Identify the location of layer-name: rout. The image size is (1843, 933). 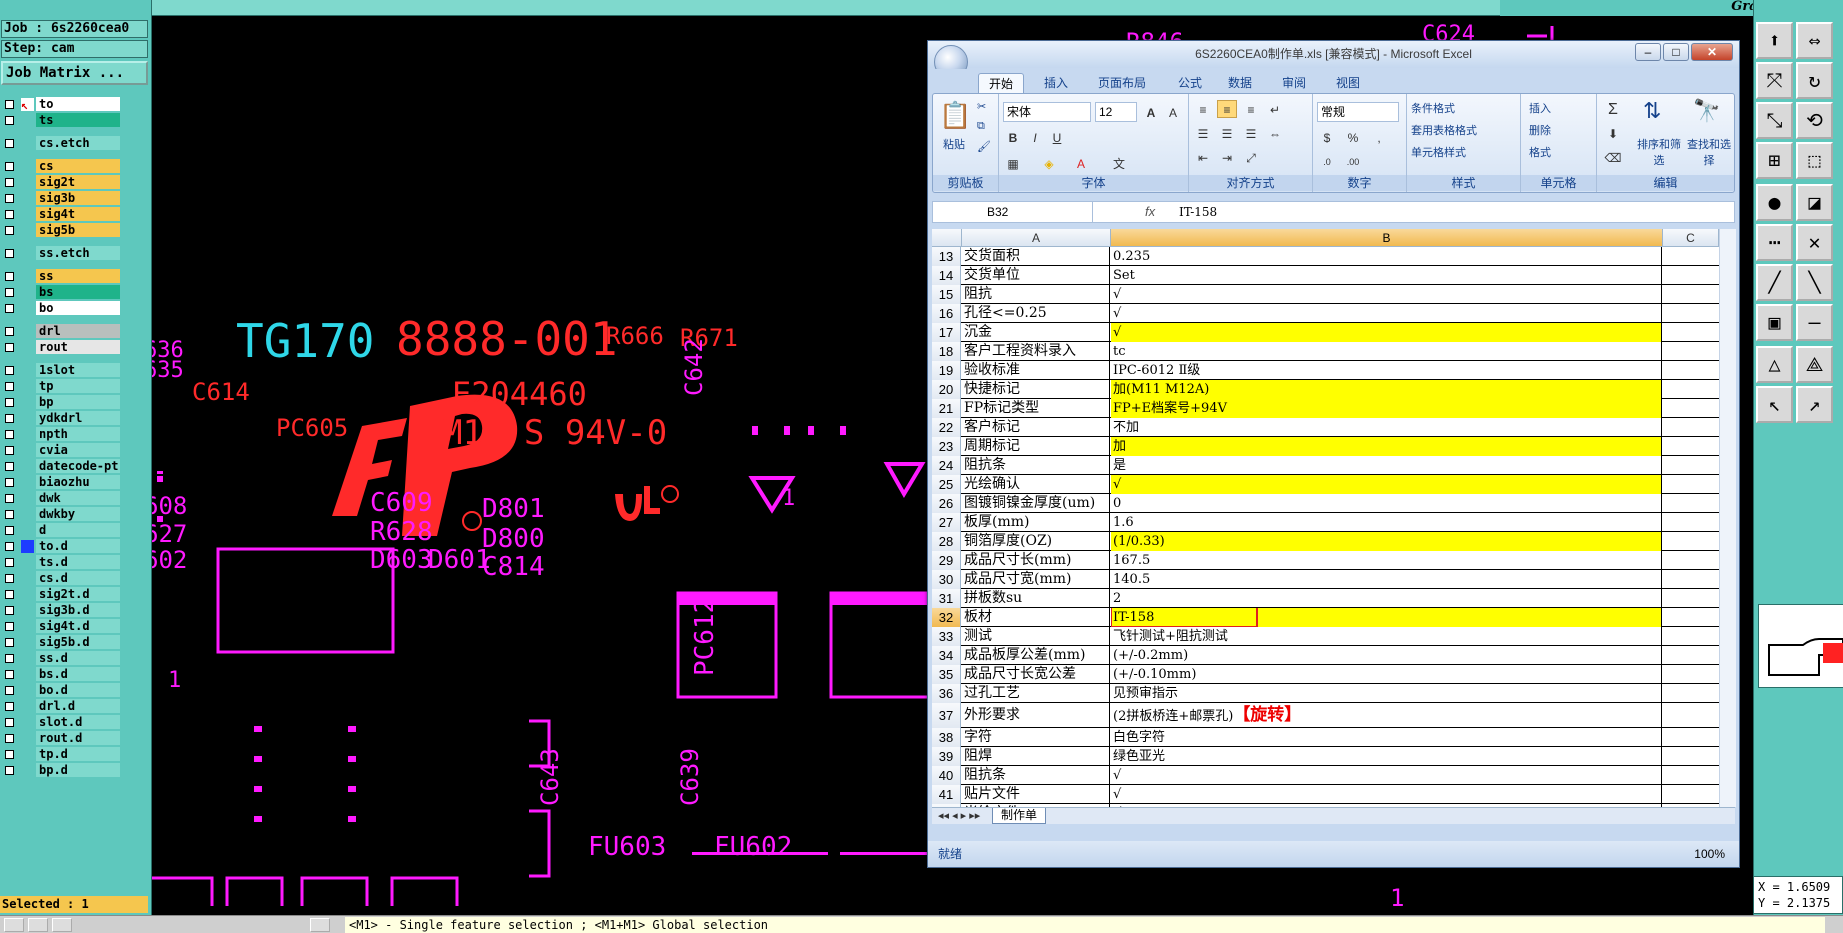
(78, 347).